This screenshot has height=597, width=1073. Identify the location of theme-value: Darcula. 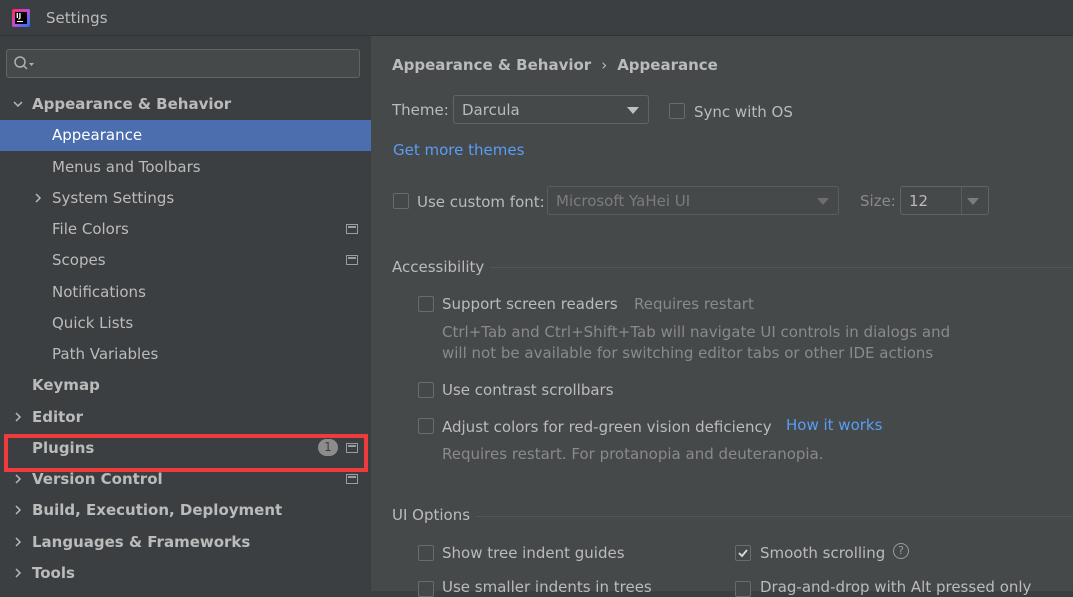
(491, 110).